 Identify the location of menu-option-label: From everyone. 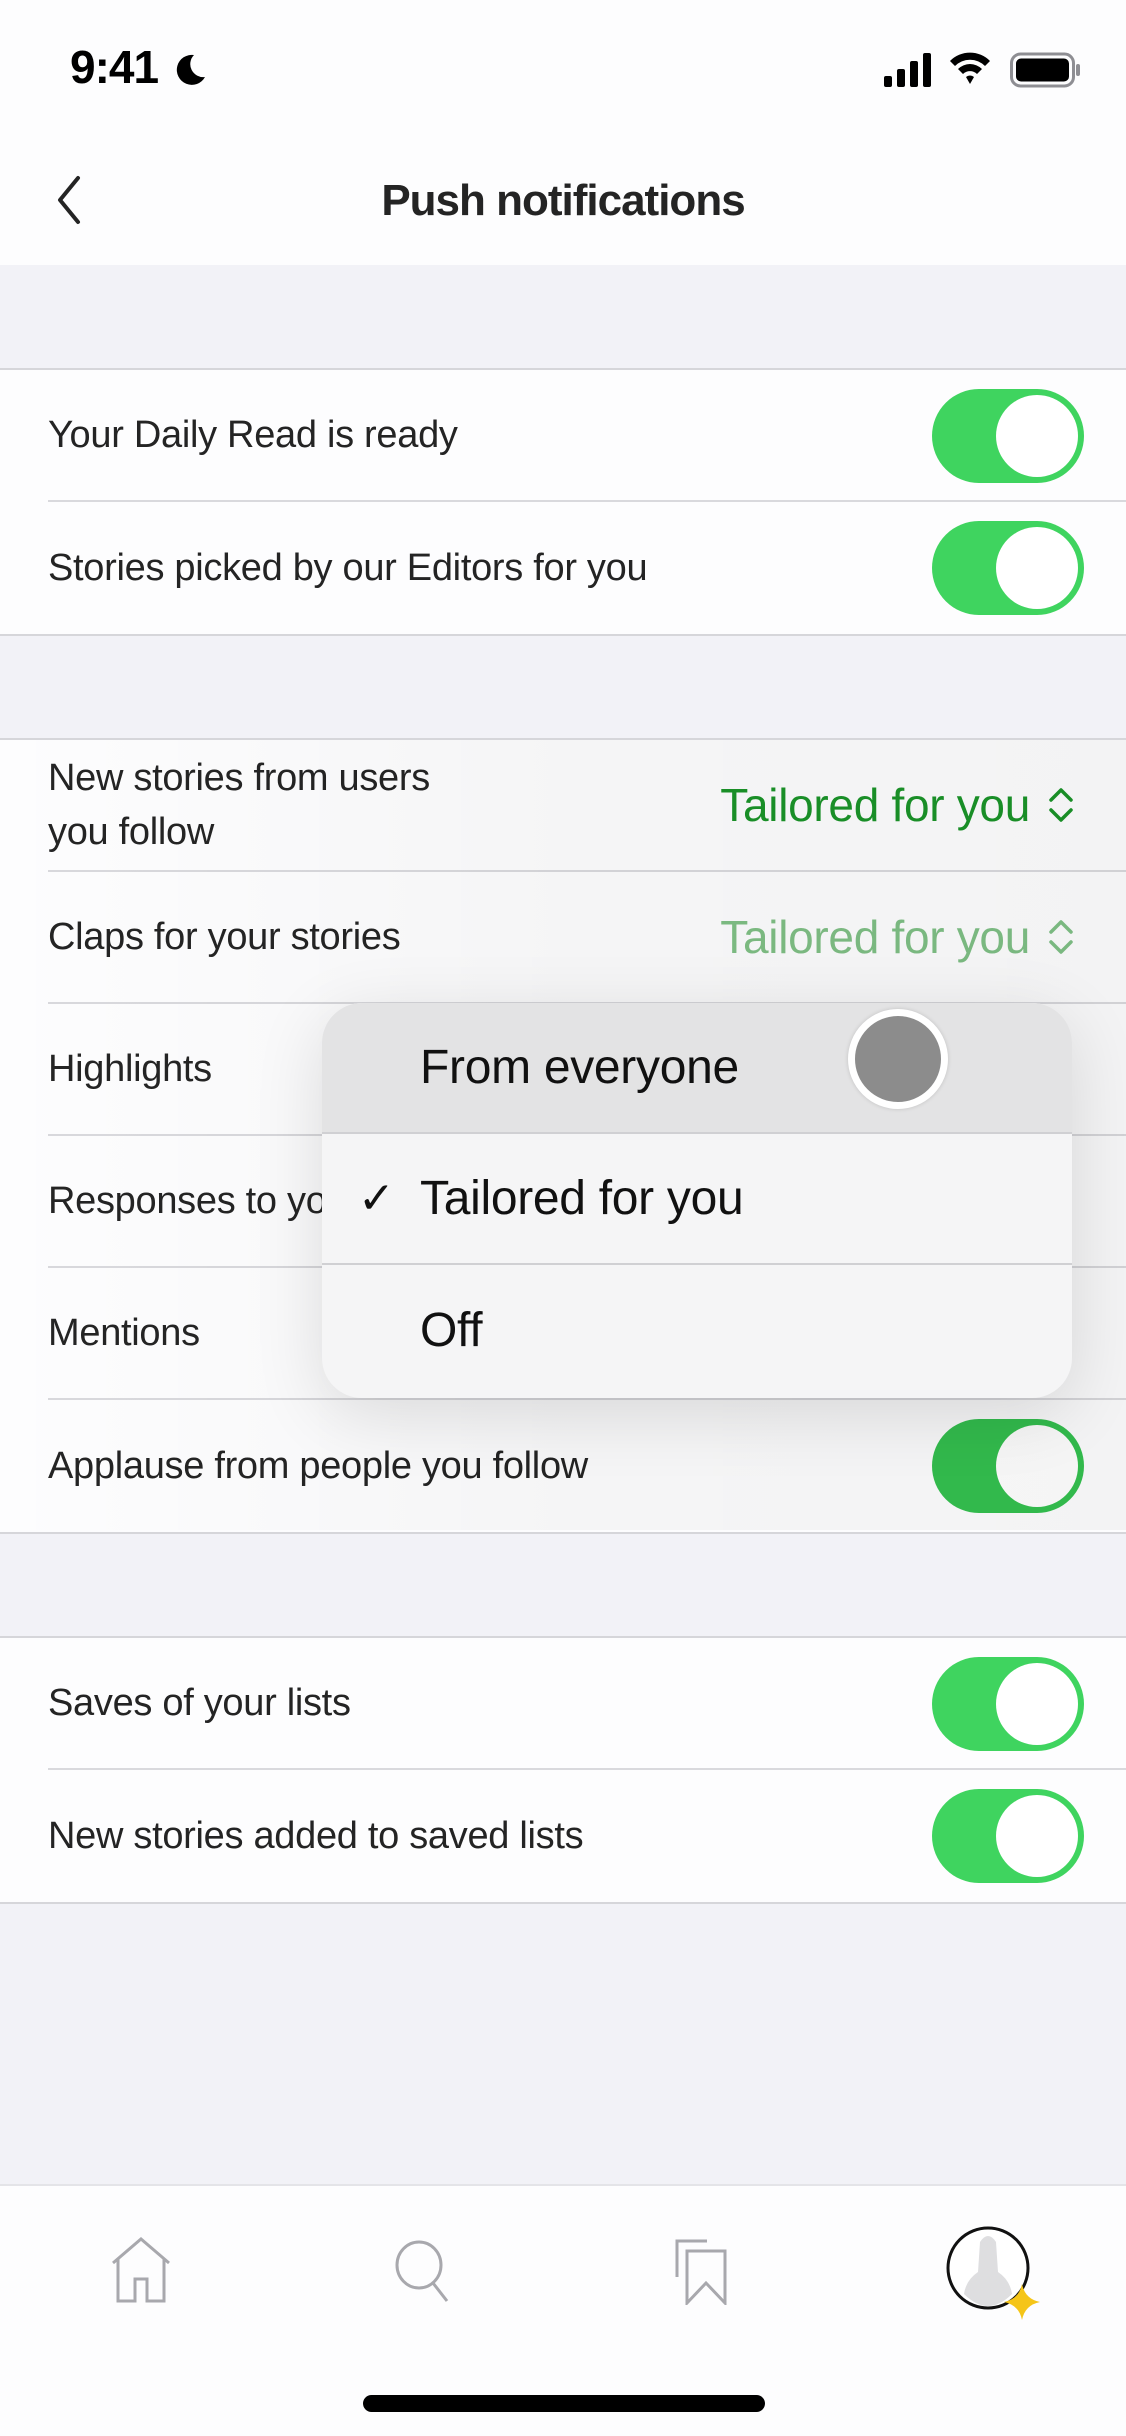
(579, 1067).